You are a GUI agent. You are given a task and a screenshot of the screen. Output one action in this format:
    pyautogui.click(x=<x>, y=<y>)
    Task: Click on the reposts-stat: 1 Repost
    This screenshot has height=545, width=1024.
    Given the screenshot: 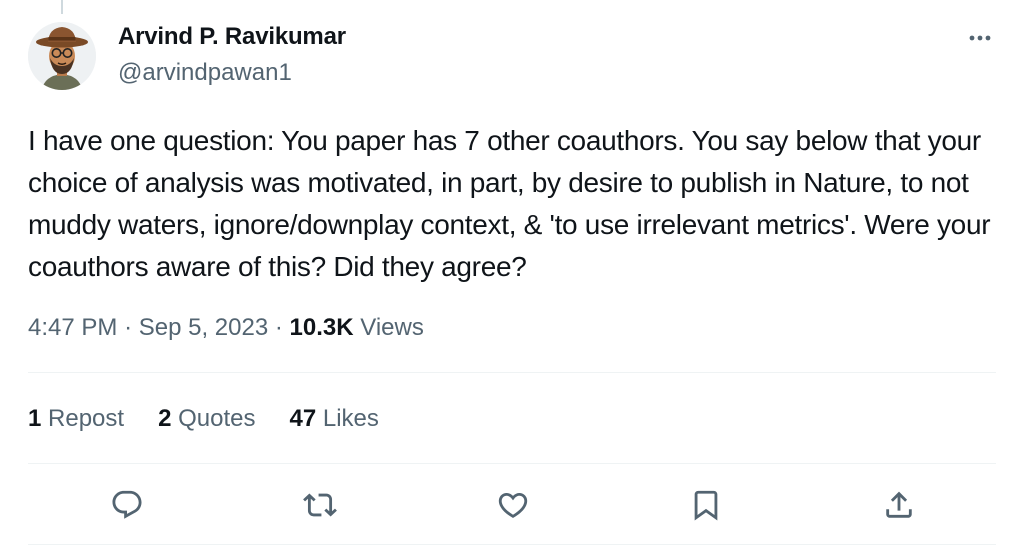 What is the action you would take?
    pyautogui.click(x=76, y=419)
    